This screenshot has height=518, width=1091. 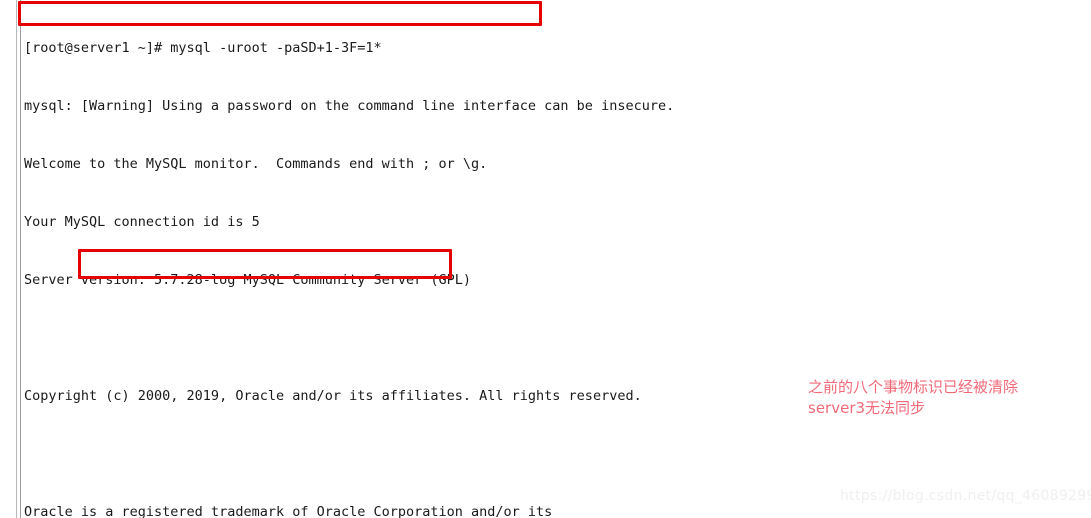 I want to click on connection-id-line: Your MySQL connection id is 5, so click(x=142, y=221).